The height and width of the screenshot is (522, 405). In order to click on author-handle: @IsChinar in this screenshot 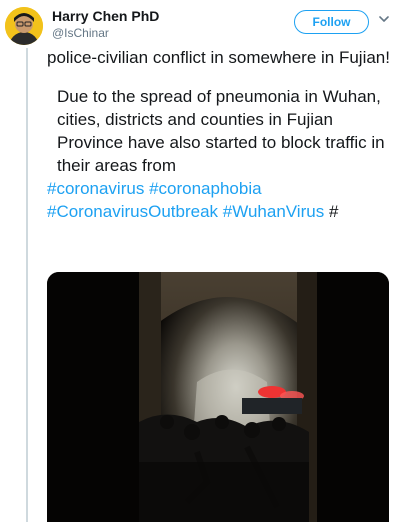, I will do `click(80, 33)`.